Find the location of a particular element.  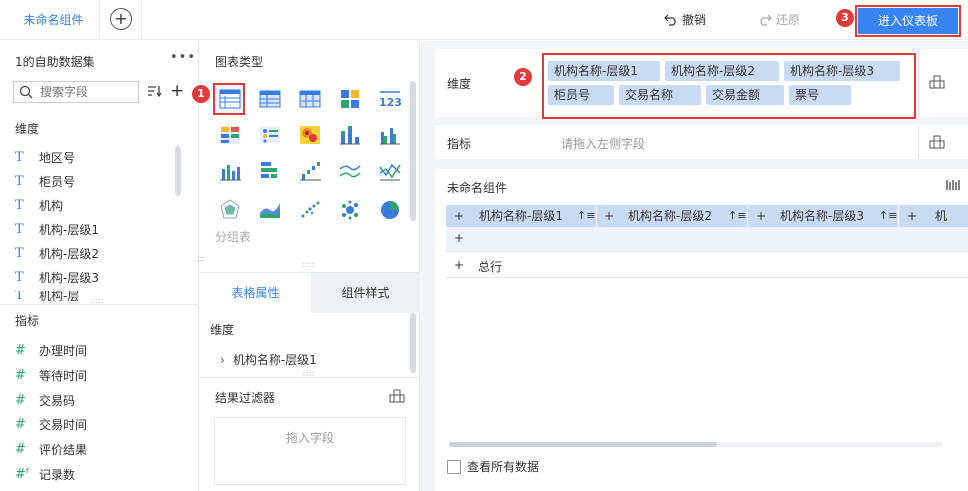

add-tab-icon: + is located at coordinates (121, 19).